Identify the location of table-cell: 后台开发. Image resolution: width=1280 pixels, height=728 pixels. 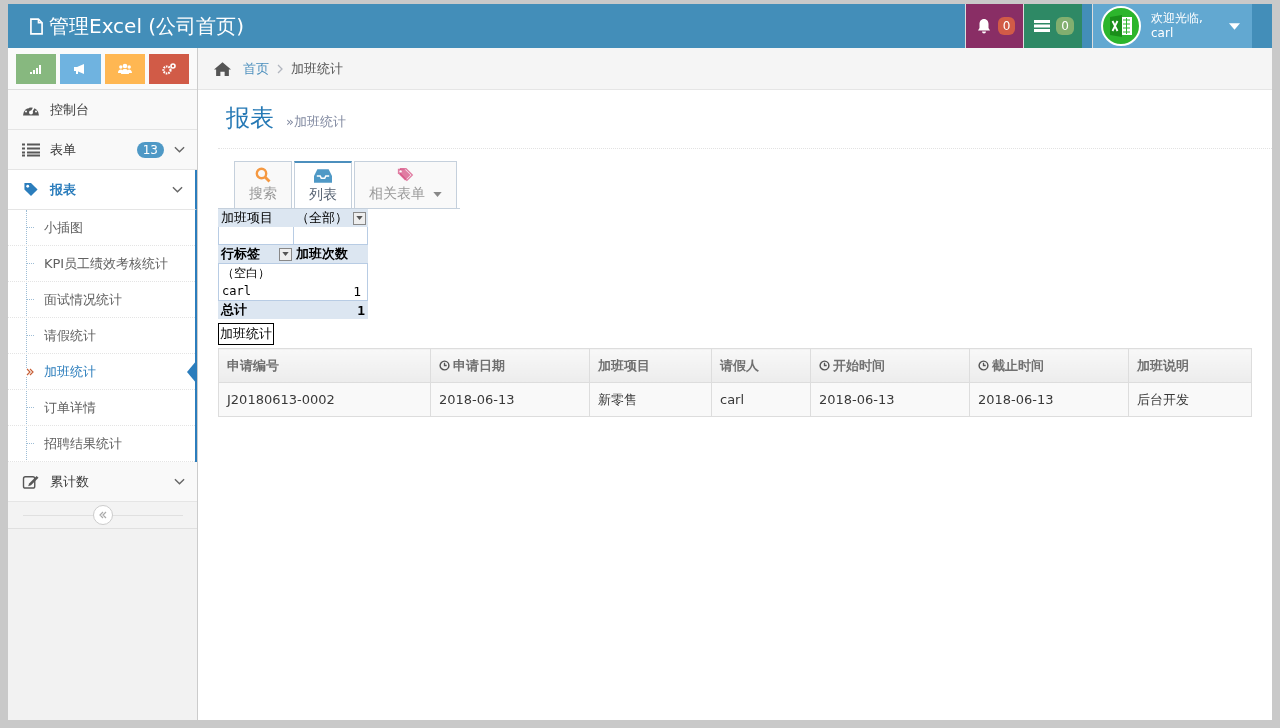
(1190, 399).